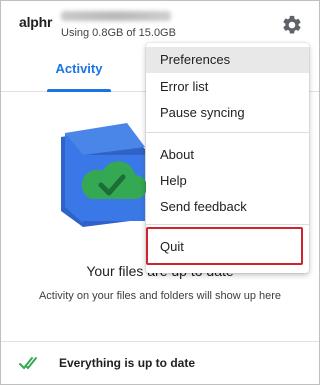  What do you see at coordinates (227, 87) in the screenshot?
I see `menu-item-error-list: Error list` at bounding box center [227, 87].